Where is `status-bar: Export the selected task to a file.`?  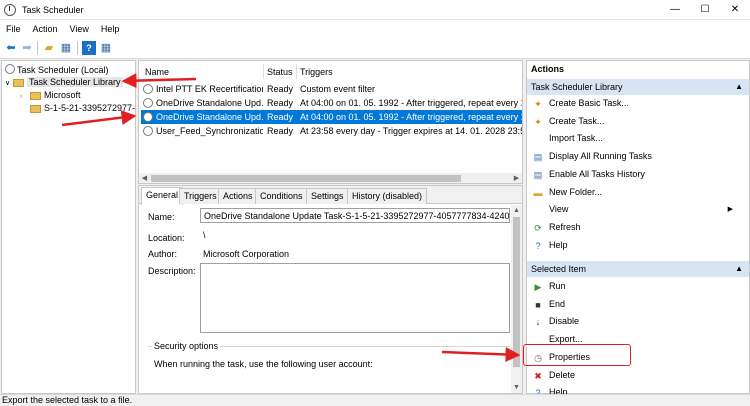
status-bar: Export the selected task to a file. is located at coordinates (375, 400).